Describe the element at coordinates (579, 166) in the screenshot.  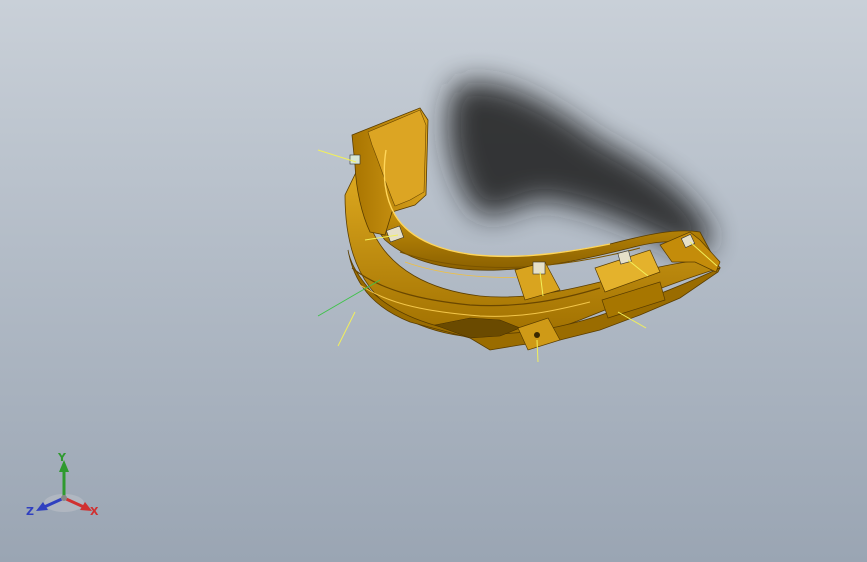
I see `part-shadow` at that location.